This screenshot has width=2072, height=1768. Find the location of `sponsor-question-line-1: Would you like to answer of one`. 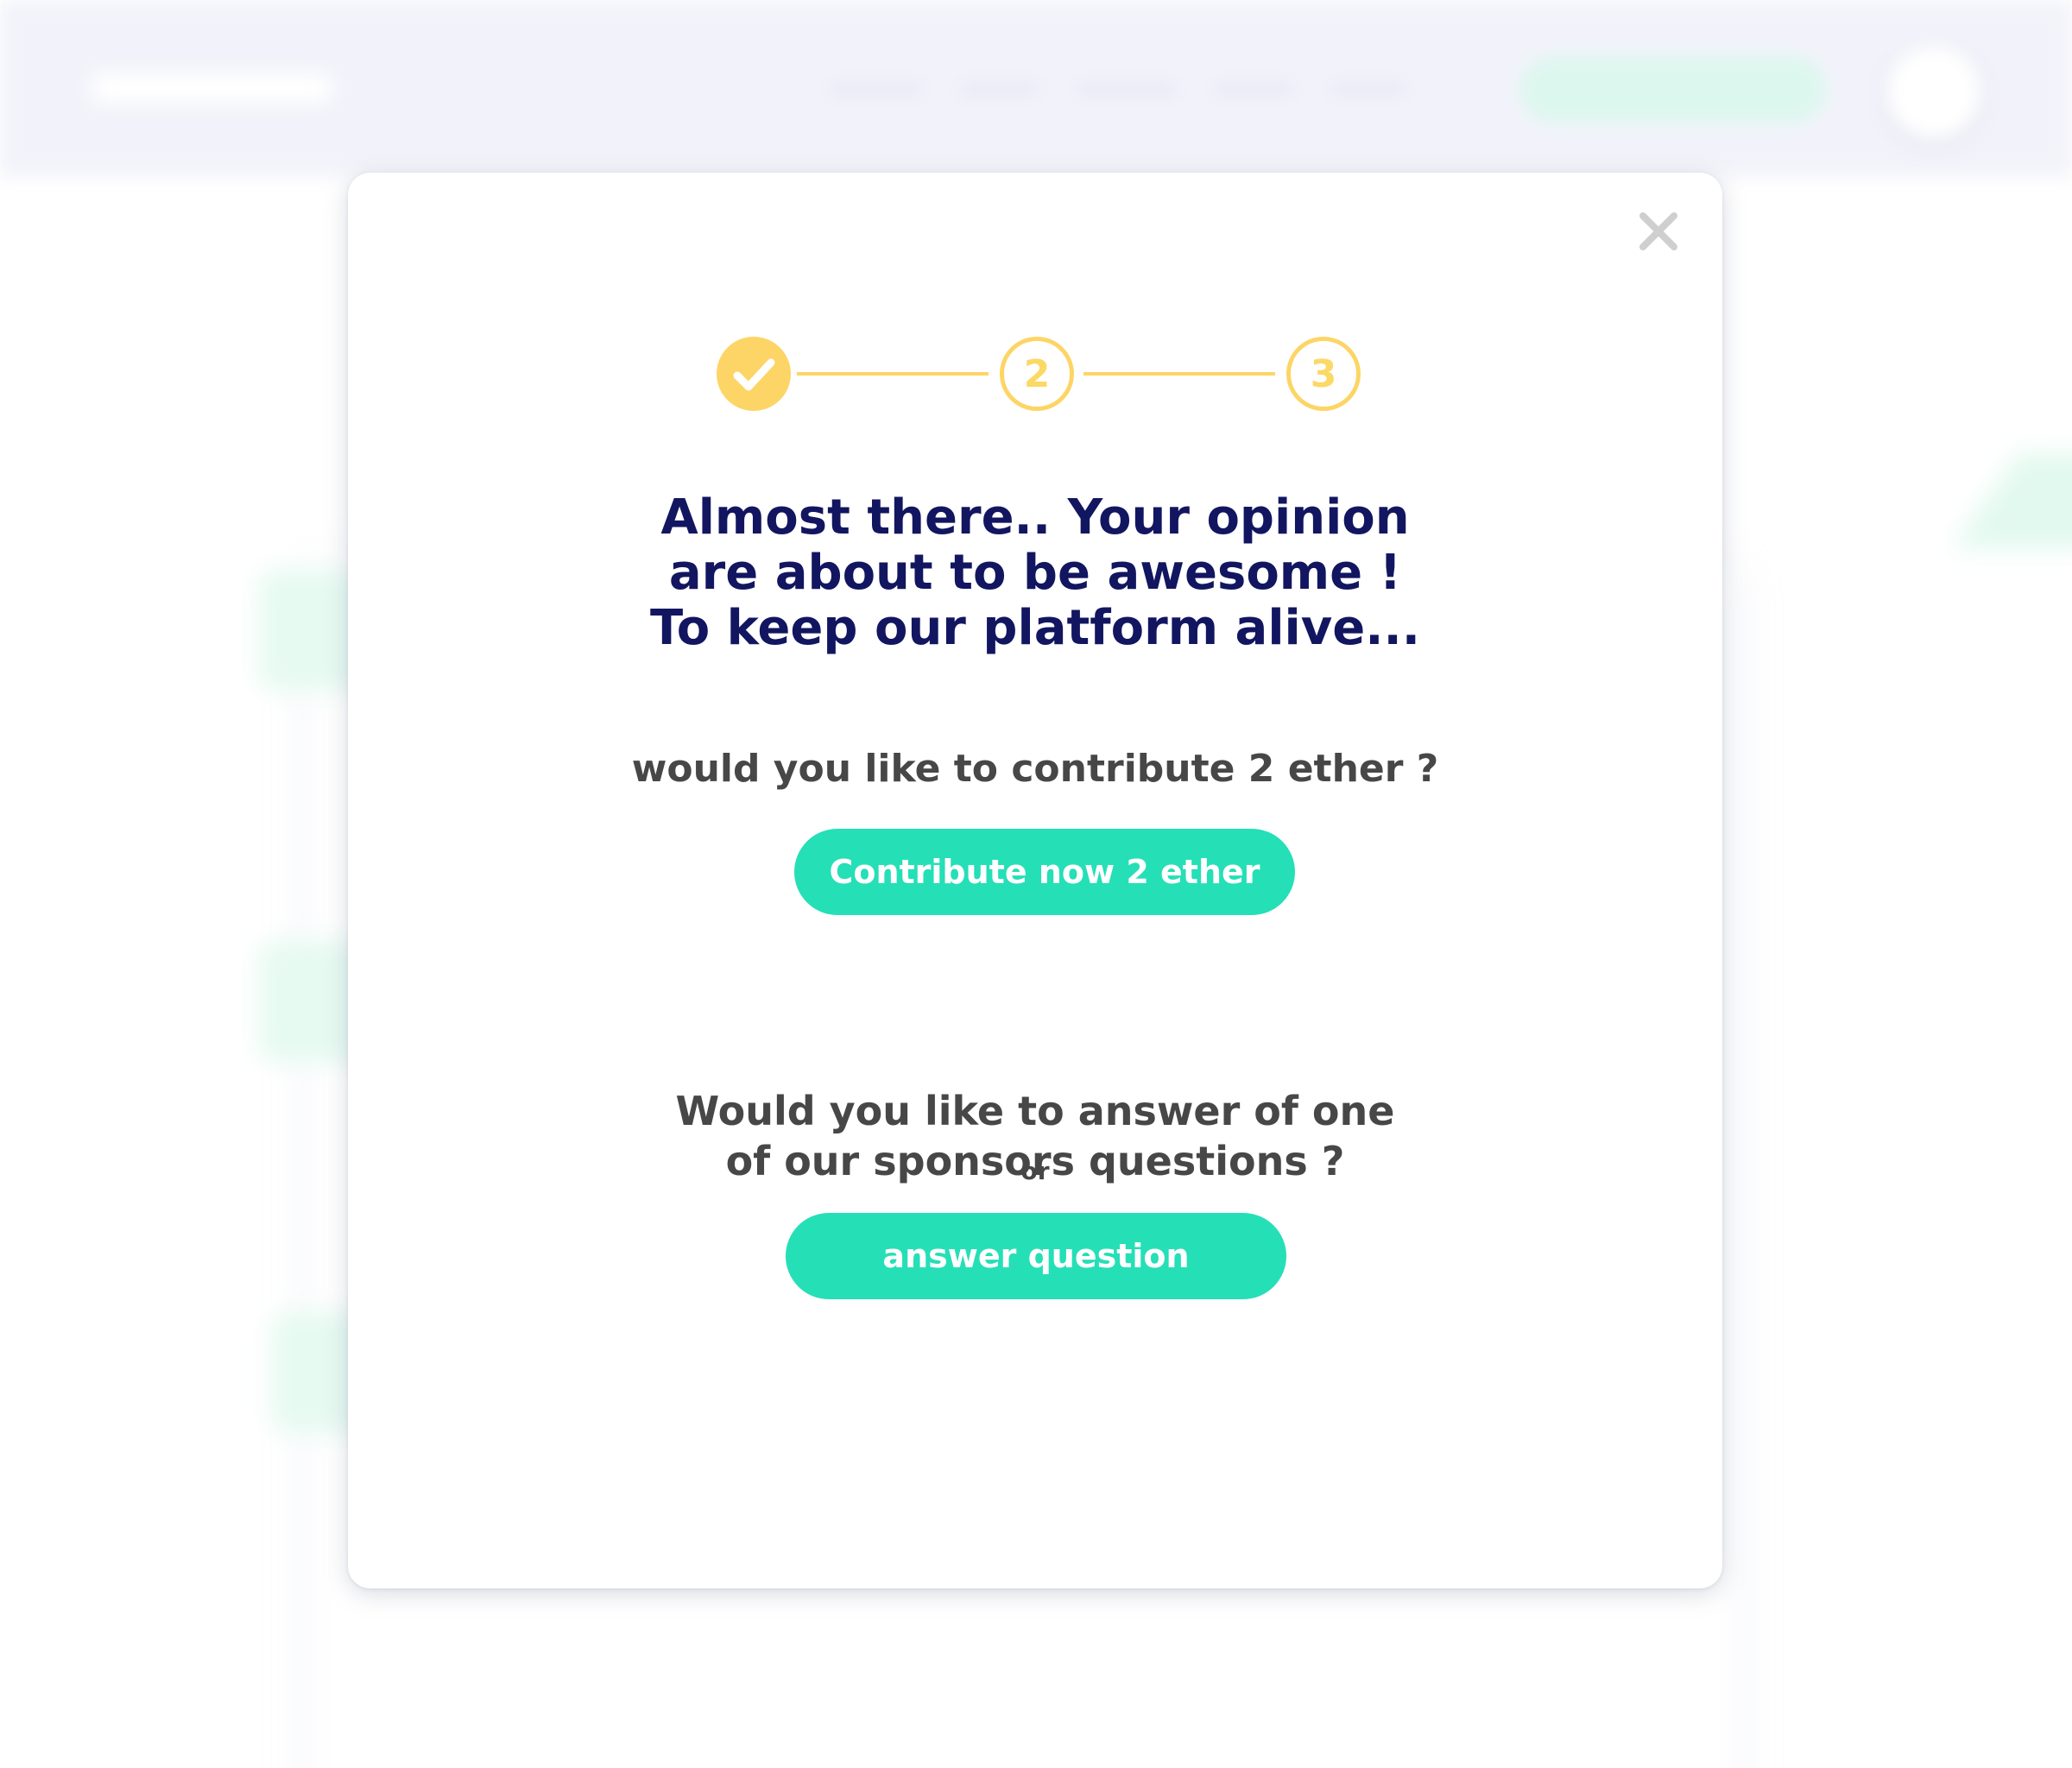

sponsor-question-line-1: Would you like to answer of one is located at coordinates (1035, 1111).